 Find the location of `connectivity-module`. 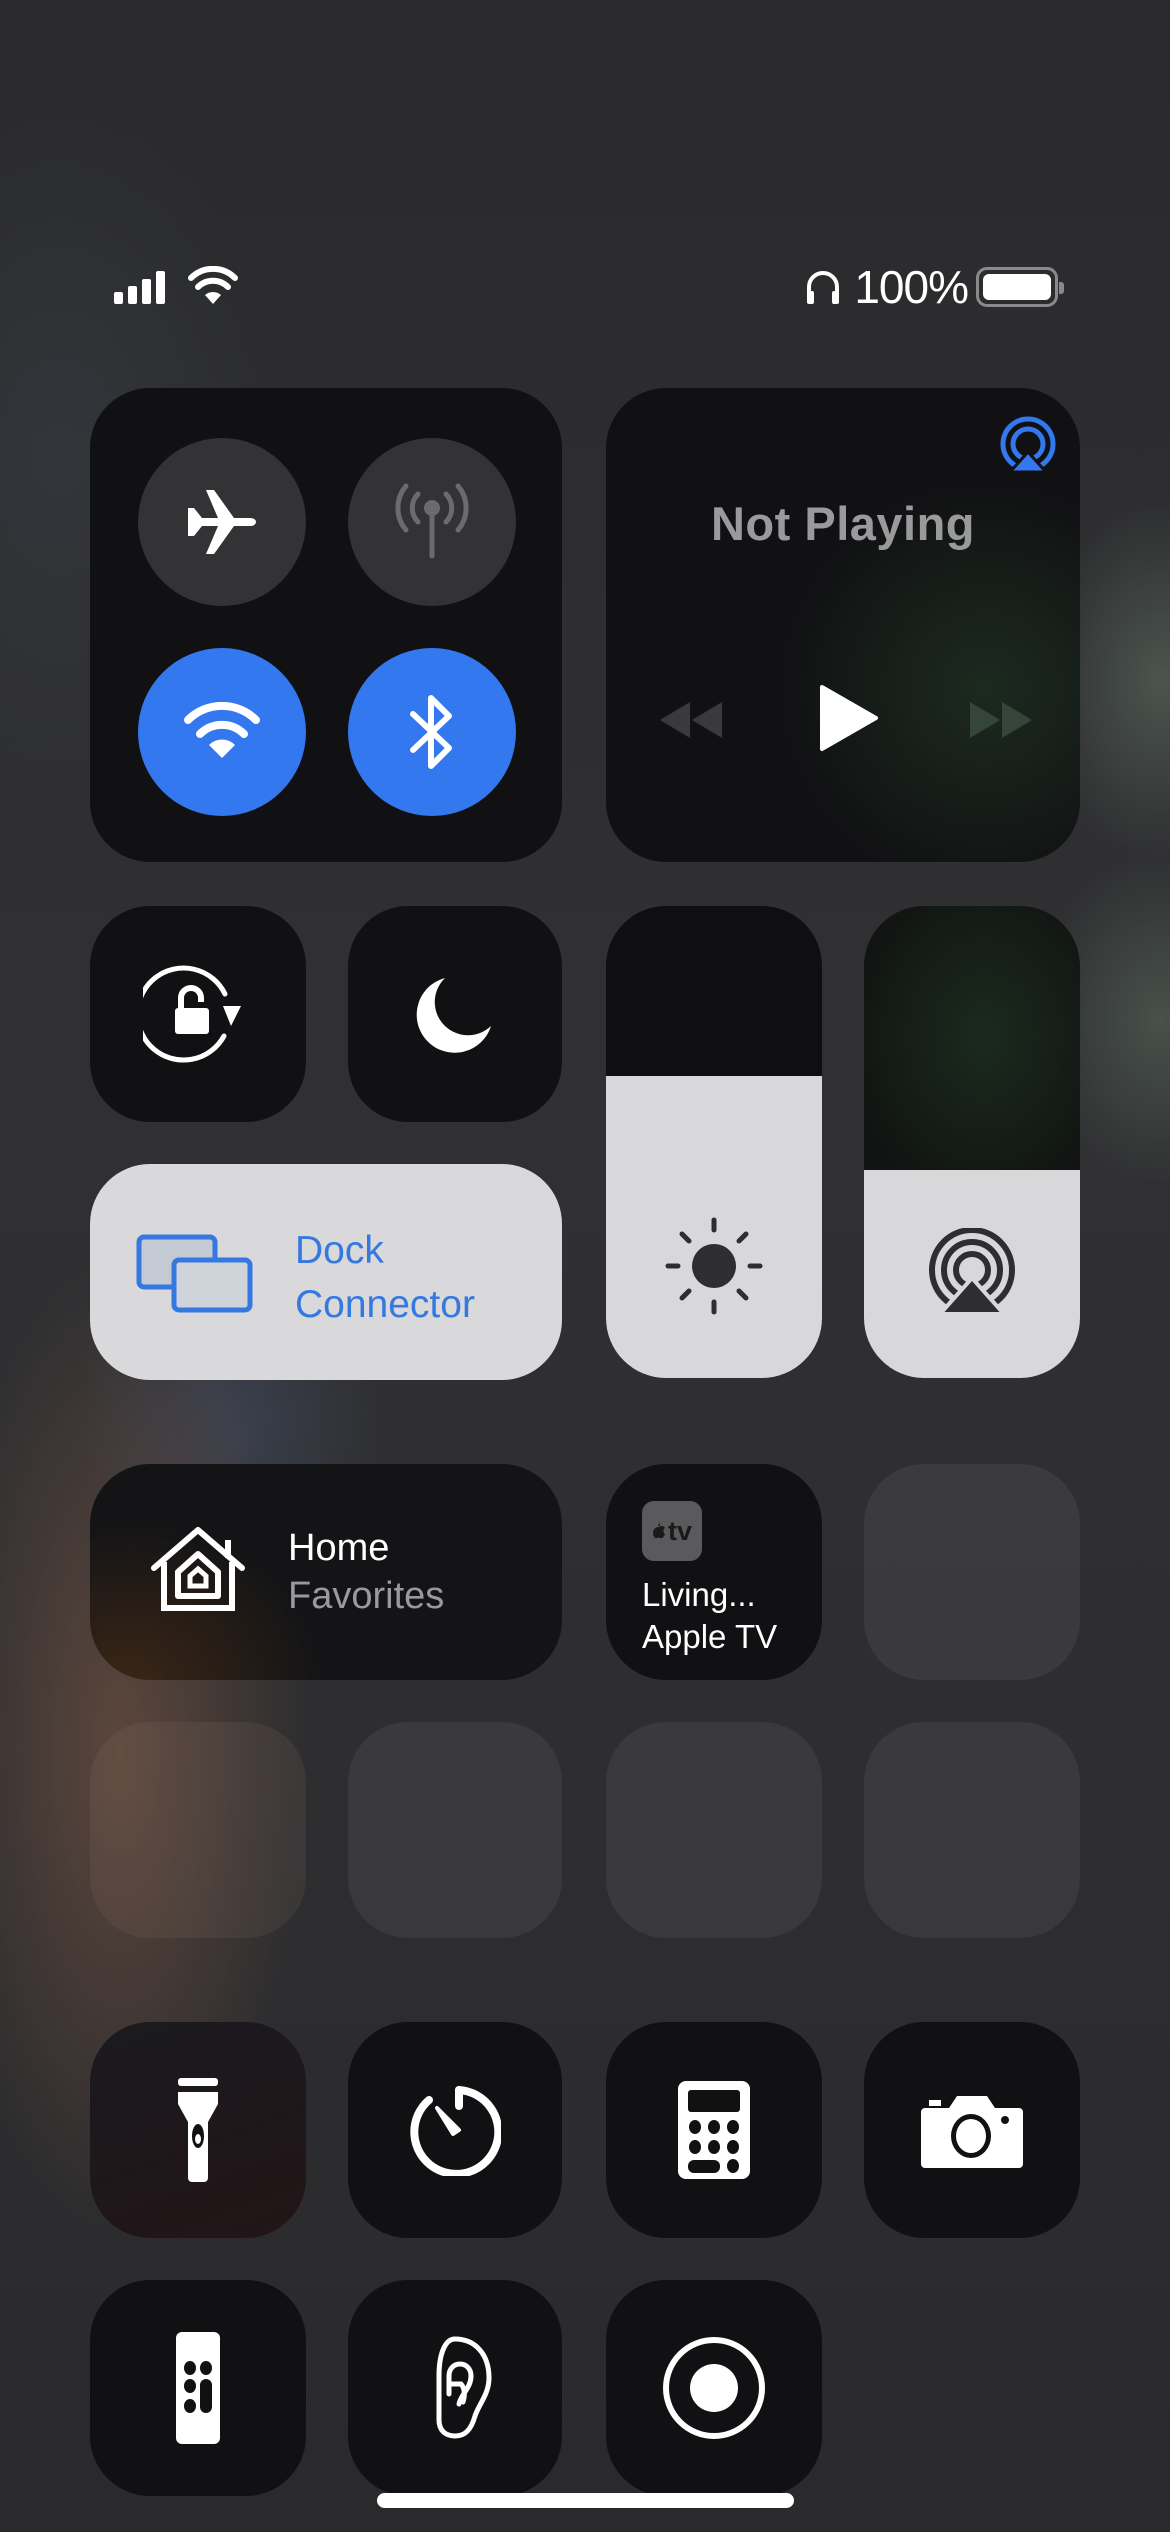

connectivity-module is located at coordinates (326, 625).